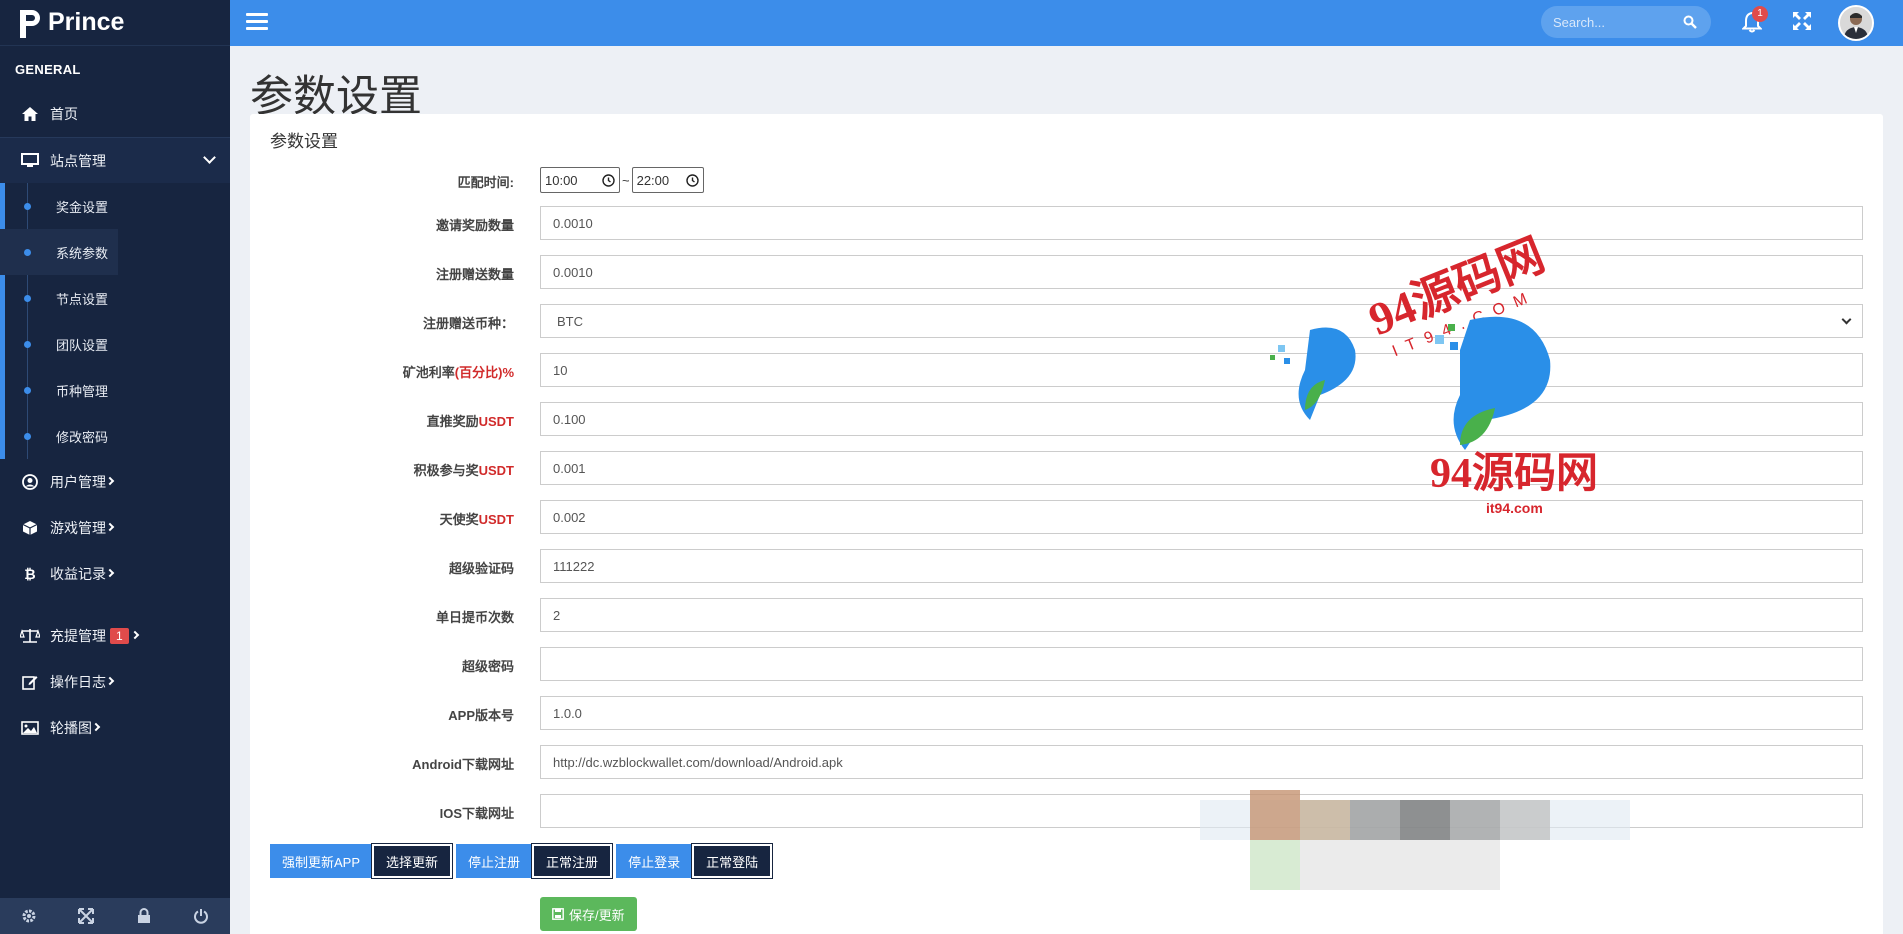 The height and width of the screenshot is (934, 1903). What do you see at coordinates (202, 916) in the screenshot?
I see `power-icon` at bounding box center [202, 916].